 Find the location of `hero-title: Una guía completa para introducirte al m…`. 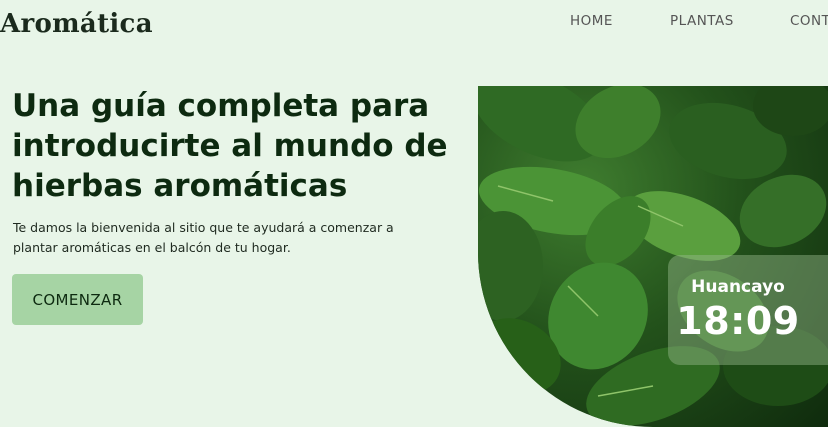

hero-title: Una guía completa para introducirte al m… is located at coordinates (230, 146).